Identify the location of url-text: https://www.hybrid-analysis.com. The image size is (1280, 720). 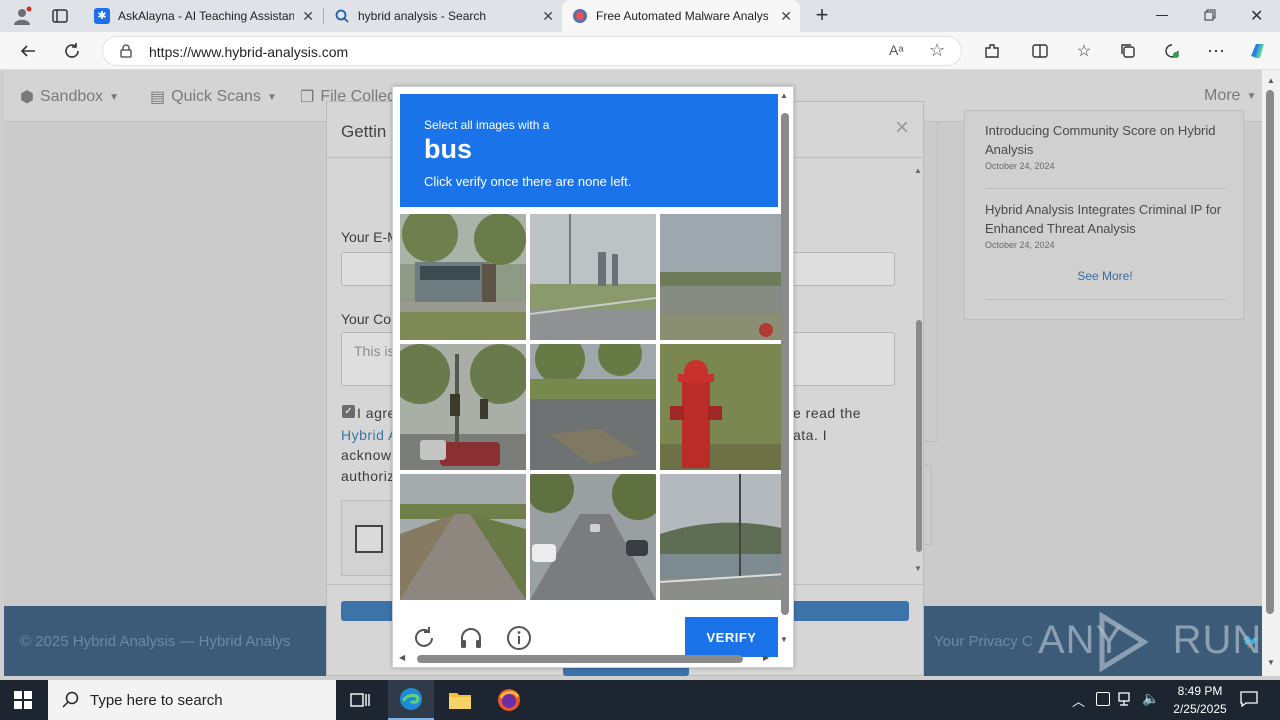
(248, 52).